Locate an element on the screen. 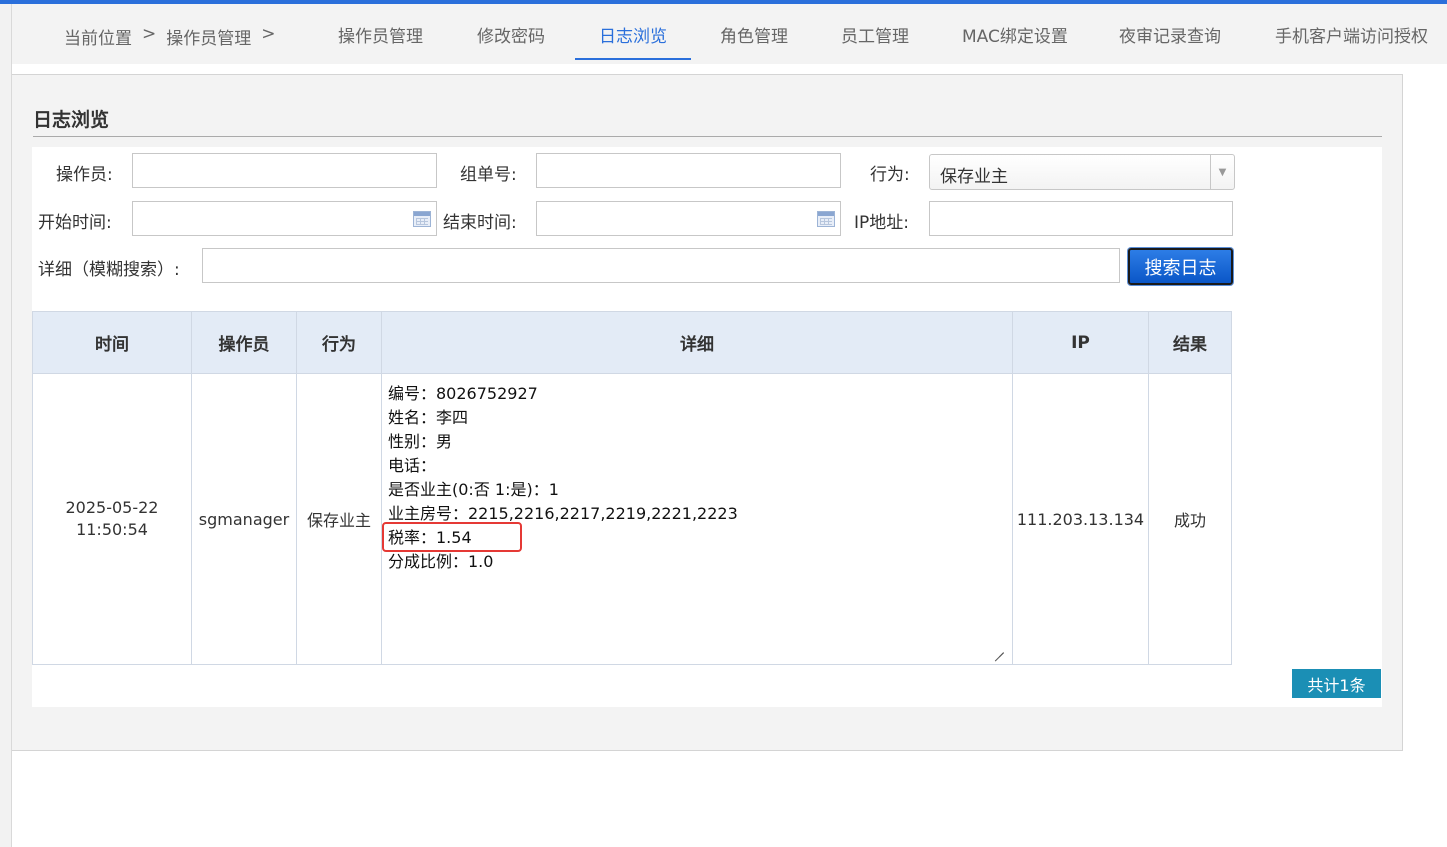 This screenshot has width=1447, height=847. detail-line-share-ratio: 分成比例：1.0 is located at coordinates (441, 561).